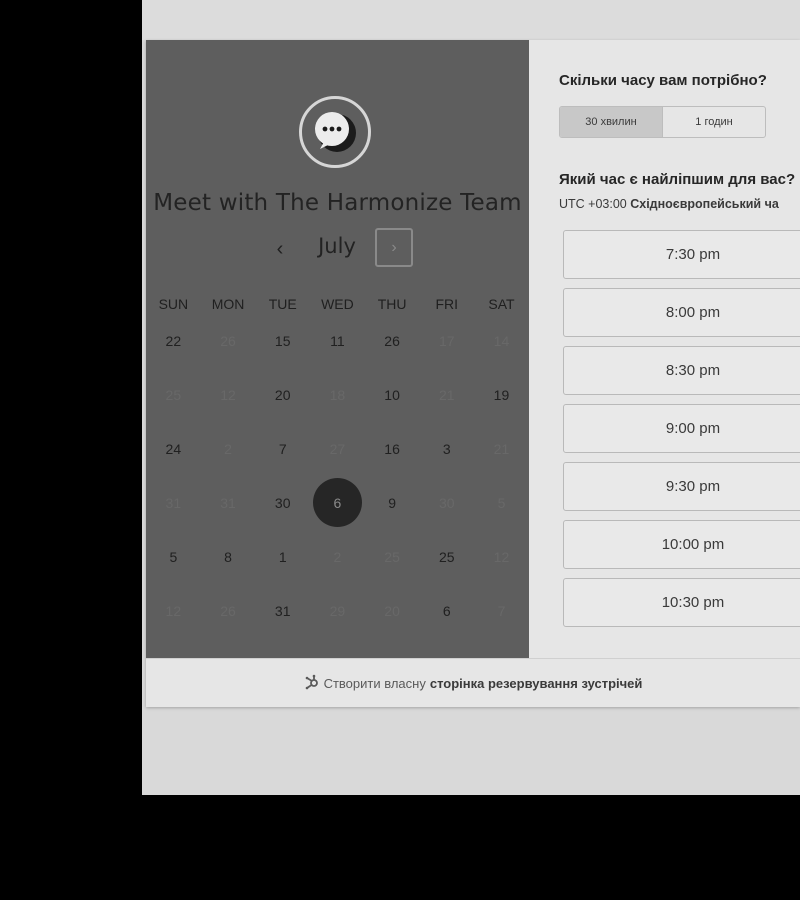 This screenshot has height=900, width=800. Describe the element at coordinates (312, 683) in the screenshot. I see `sprocket-icon` at that location.